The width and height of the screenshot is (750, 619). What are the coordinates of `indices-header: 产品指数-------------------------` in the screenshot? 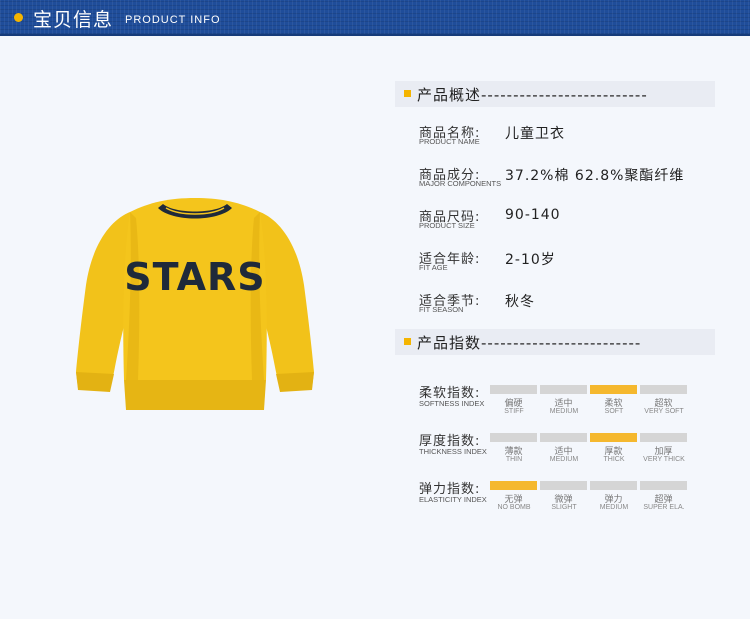 It's located at (555, 342).